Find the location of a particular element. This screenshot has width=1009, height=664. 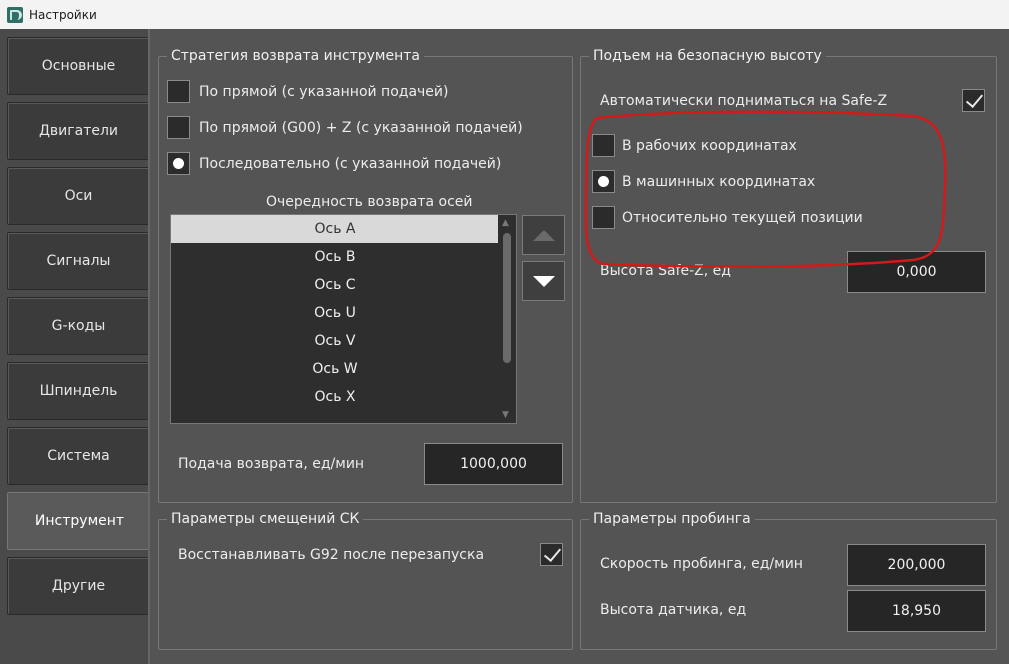

list-item: Ось C is located at coordinates (335, 285).